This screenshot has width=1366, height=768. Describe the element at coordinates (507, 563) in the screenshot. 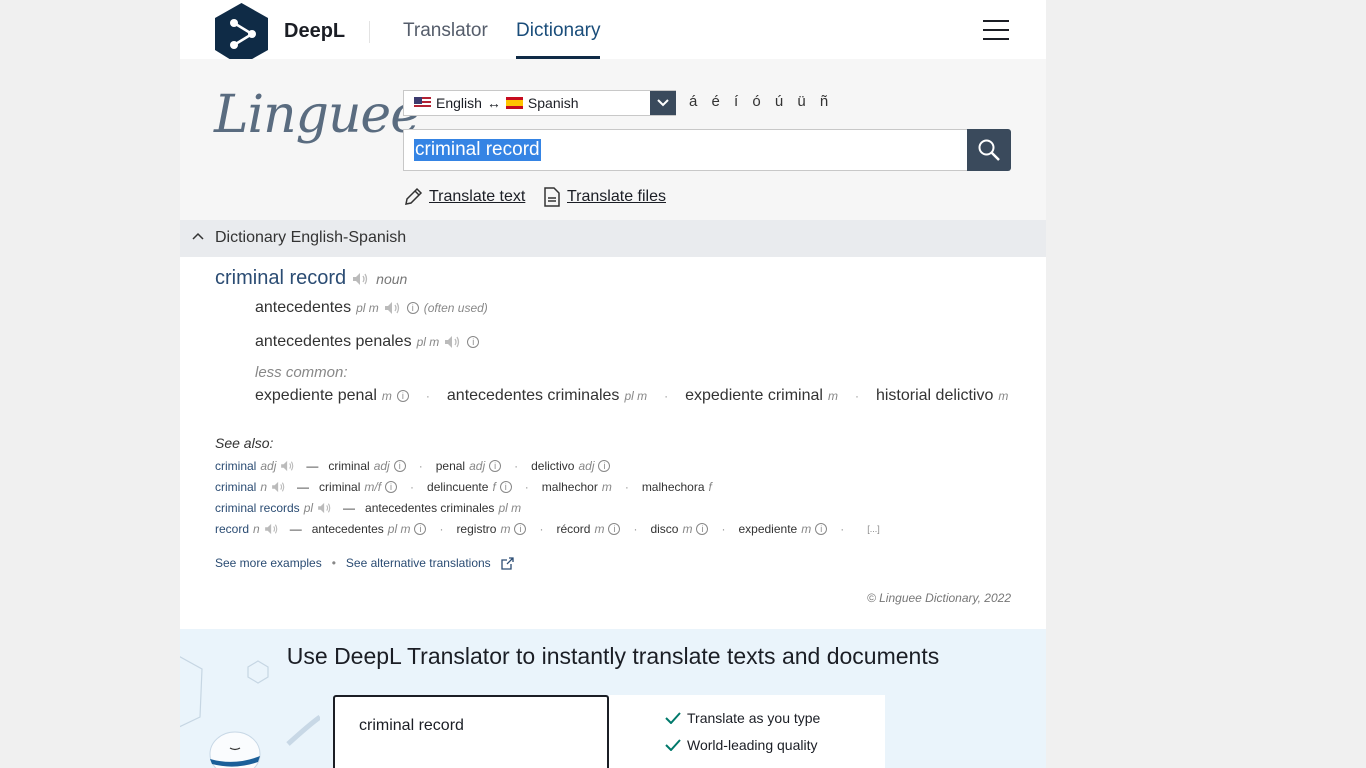

I see `external-link-icon` at that location.